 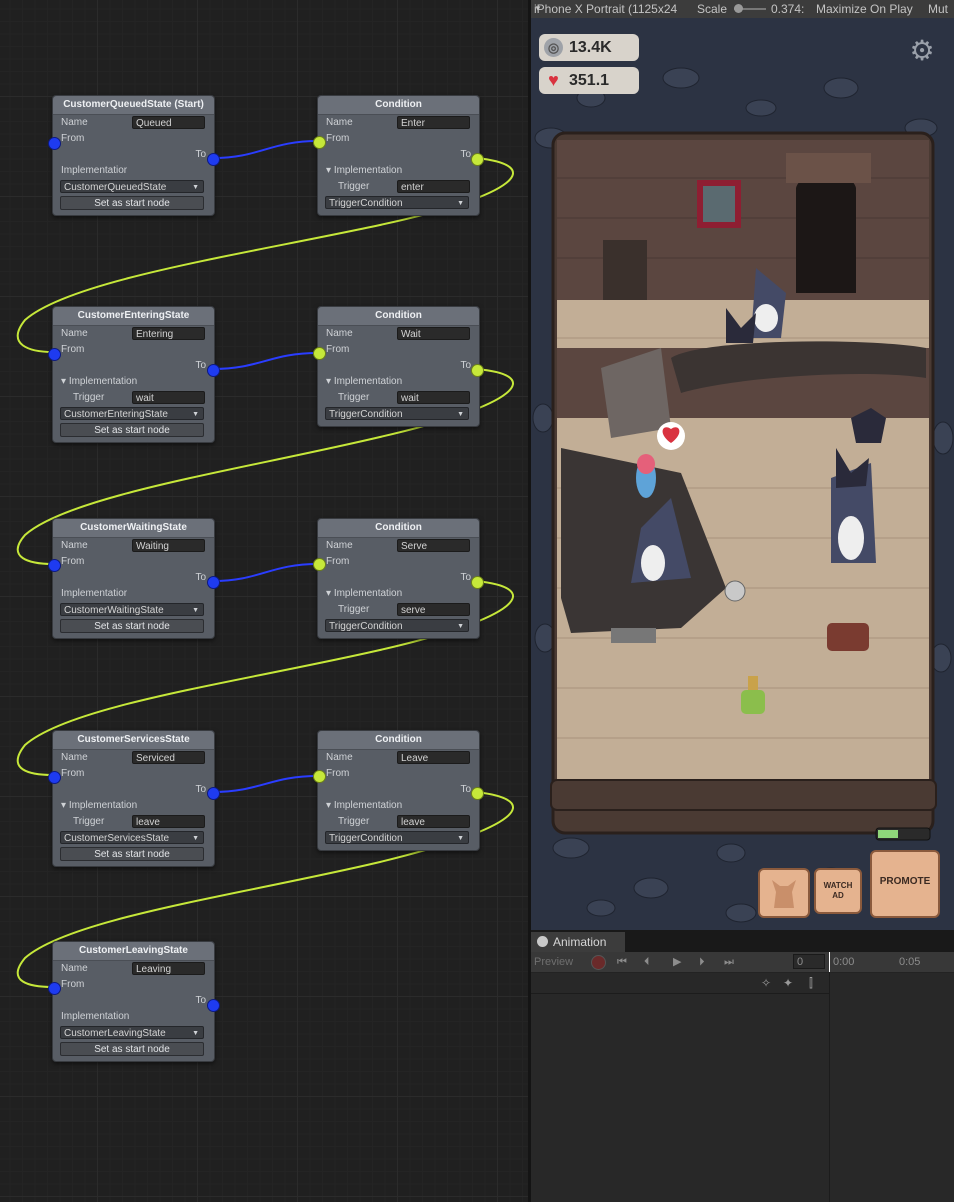 What do you see at coordinates (168, 333) in the screenshot?
I see `name-field: Entering` at bounding box center [168, 333].